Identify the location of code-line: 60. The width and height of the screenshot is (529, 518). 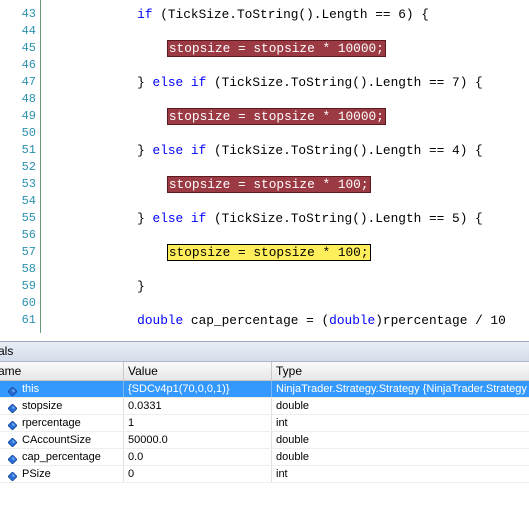
(264, 303).